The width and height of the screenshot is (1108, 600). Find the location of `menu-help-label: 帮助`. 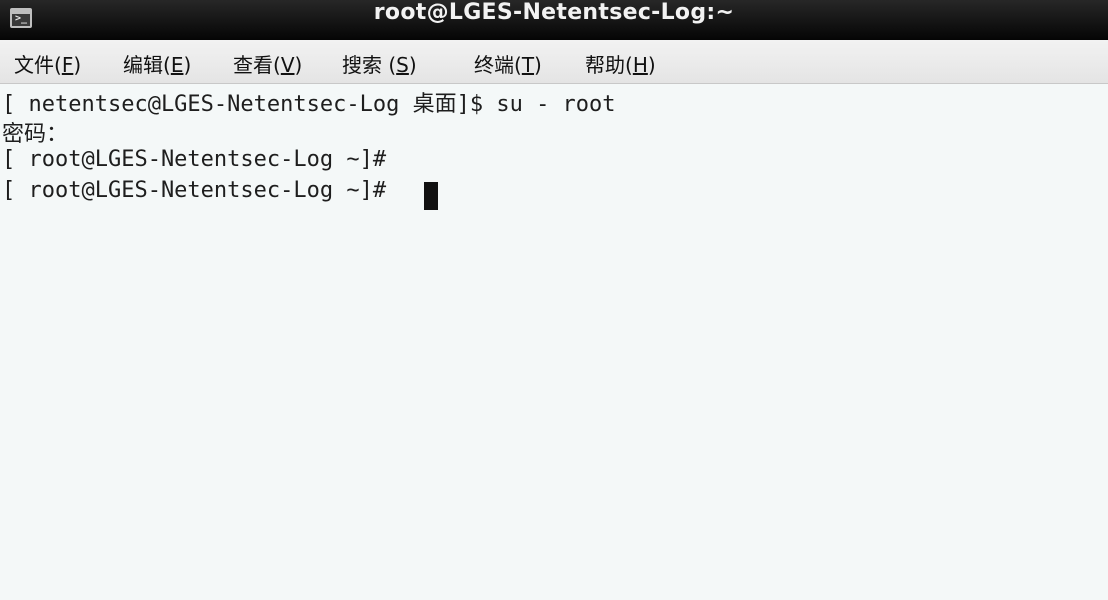

menu-help-label: 帮助 is located at coordinates (605, 65).